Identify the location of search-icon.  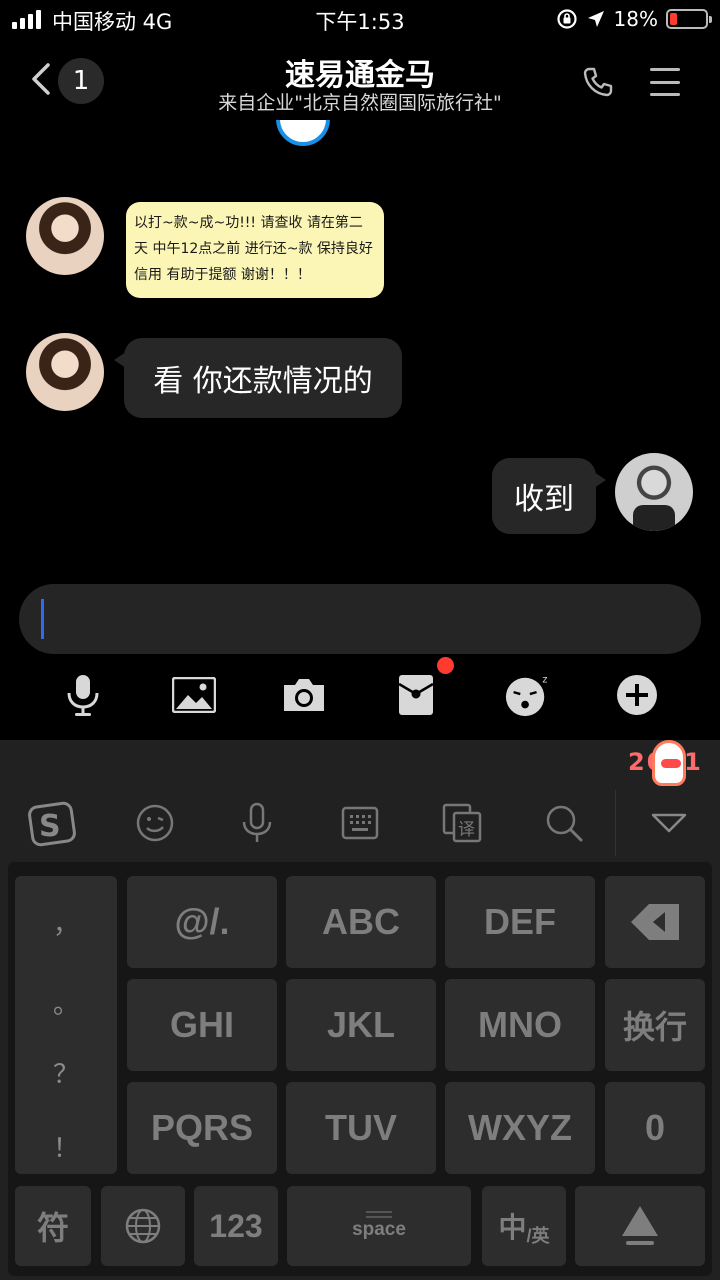
(564, 823).